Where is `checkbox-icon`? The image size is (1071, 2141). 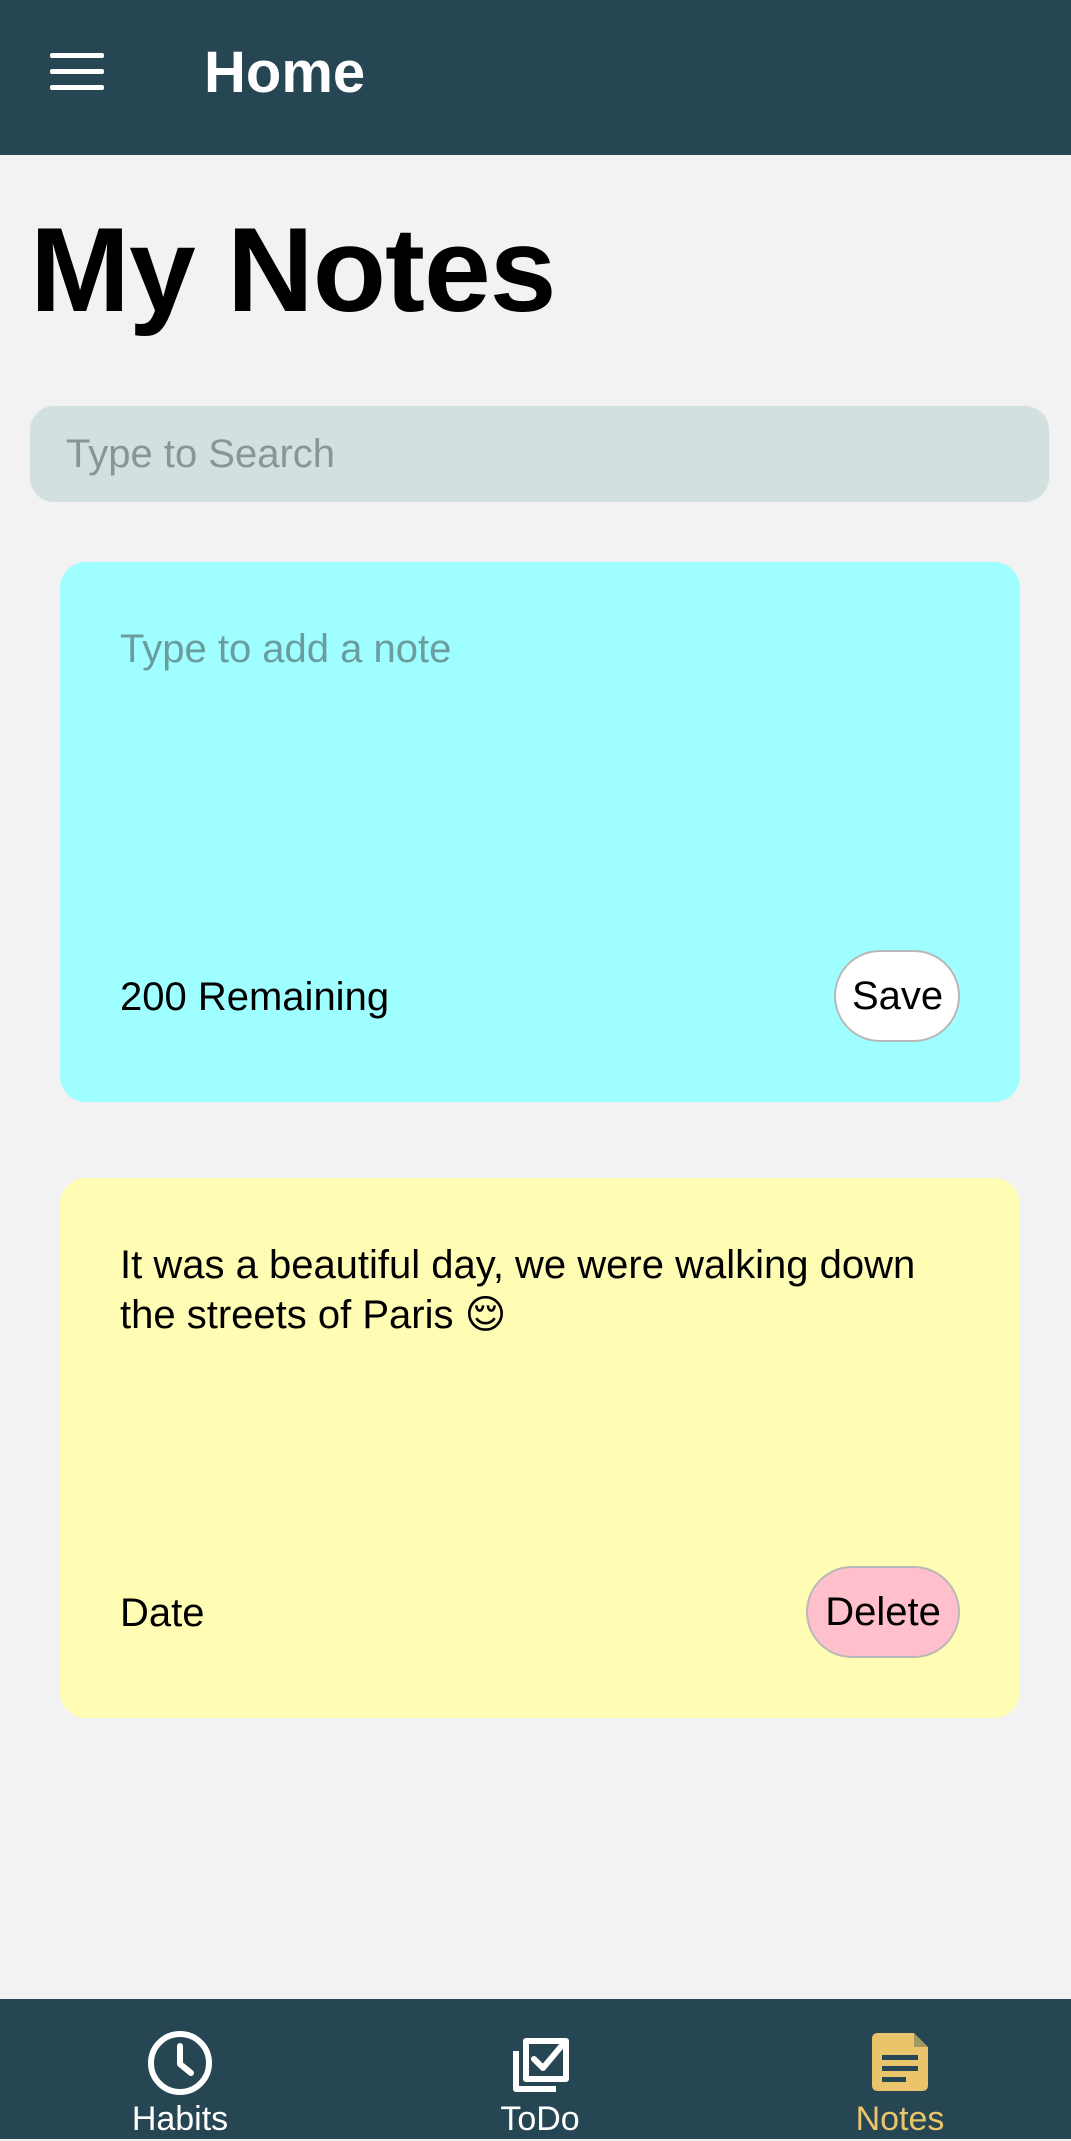
checkbox-icon is located at coordinates (541, 2065).